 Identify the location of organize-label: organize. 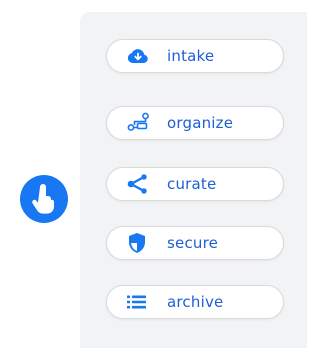
(200, 123).